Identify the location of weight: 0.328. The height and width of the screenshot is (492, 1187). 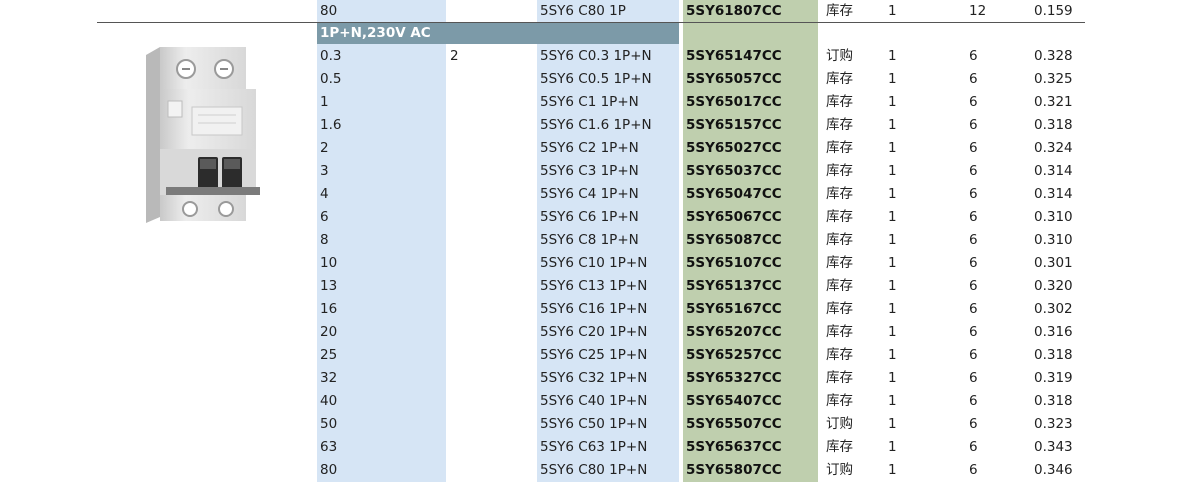
(1053, 56).